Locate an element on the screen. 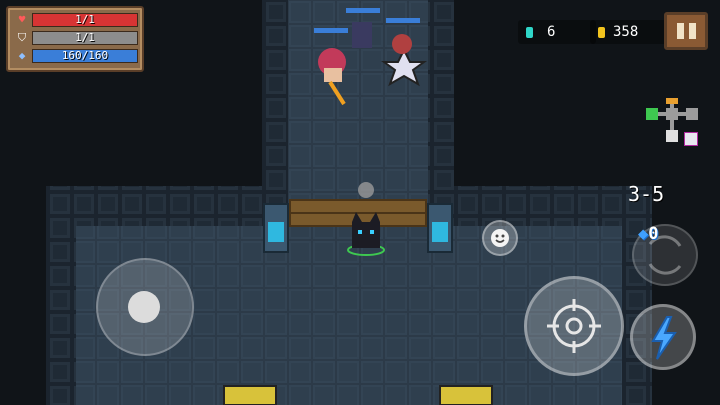  weapon-ammo-value: 0 is located at coordinates (653, 234).